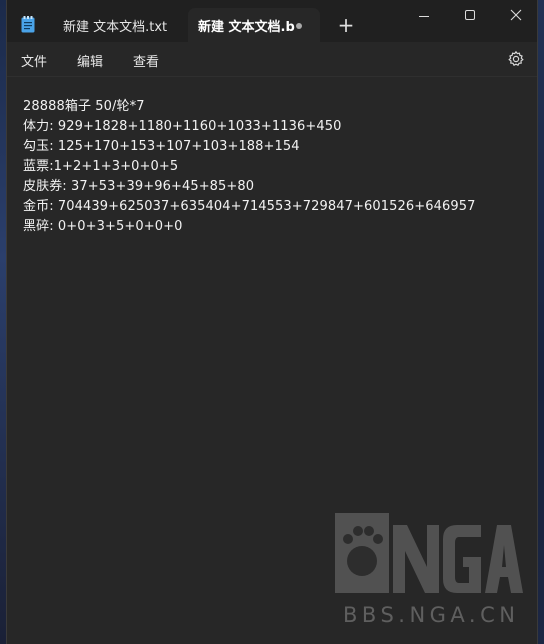 The image size is (544, 644). What do you see at coordinates (246, 27) in the screenshot?
I see `tab-label: 新建 文本文档.b` at bounding box center [246, 27].